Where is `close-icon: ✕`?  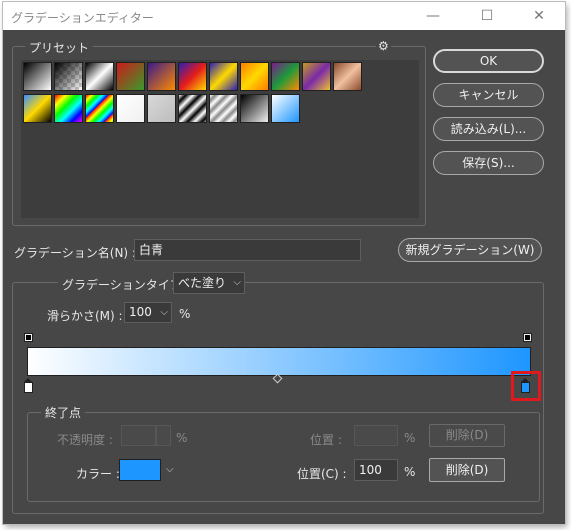
close-icon: ✕ is located at coordinates (539, 16).